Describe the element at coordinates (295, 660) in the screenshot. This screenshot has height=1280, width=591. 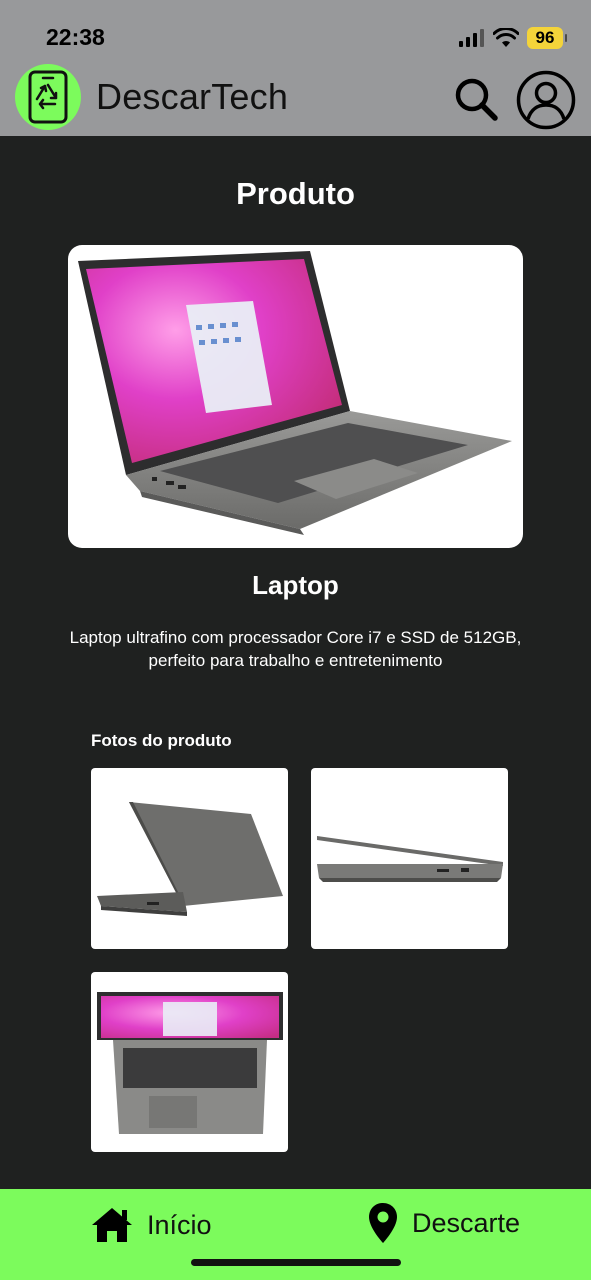
I see `product-description-line-2: perfeito para trabalho e entretenimento` at that location.